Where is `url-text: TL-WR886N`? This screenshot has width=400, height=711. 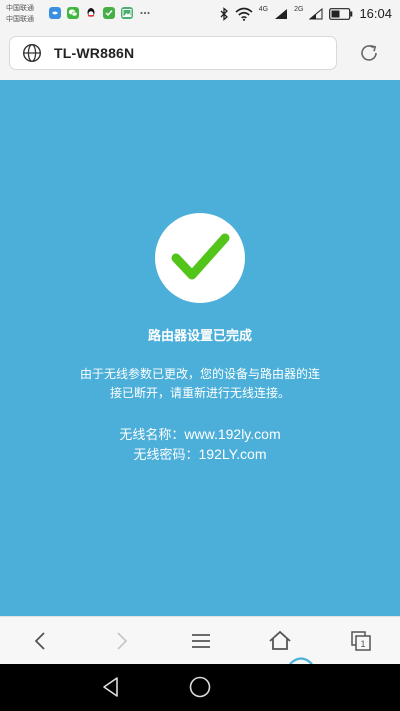
url-text: TL-WR886N is located at coordinates (94, 53).